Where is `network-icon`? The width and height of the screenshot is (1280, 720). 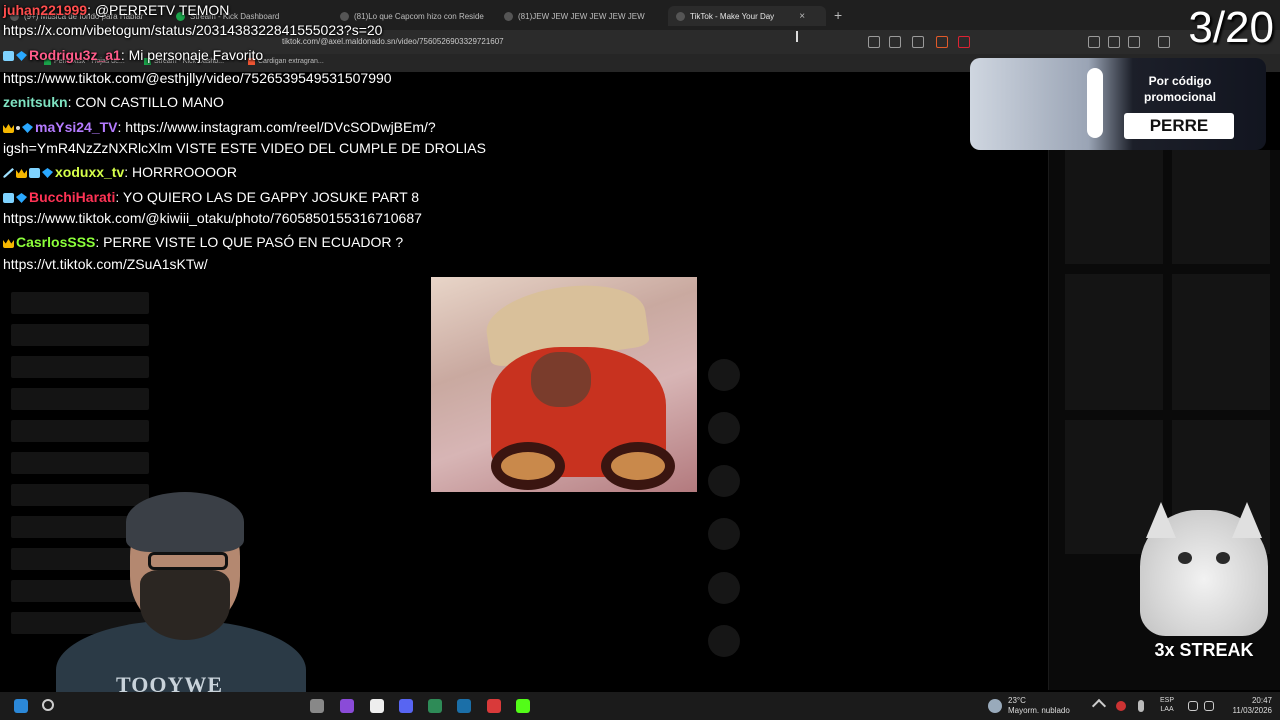
network-icon is located at coordinates (1193, 706).